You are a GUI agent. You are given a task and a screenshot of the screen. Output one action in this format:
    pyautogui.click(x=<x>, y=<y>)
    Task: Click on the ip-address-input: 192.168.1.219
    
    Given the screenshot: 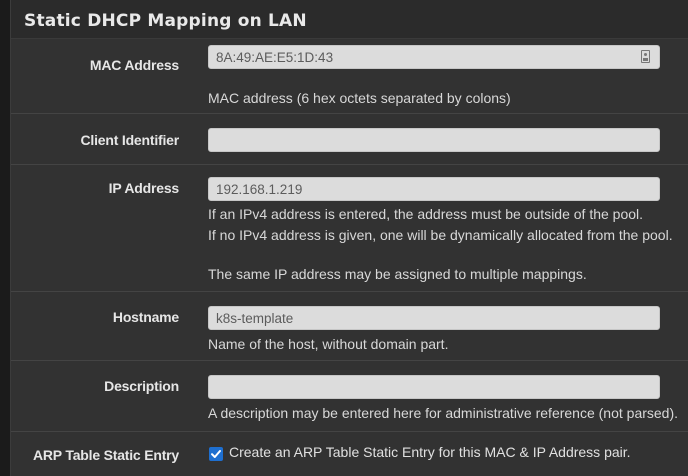 What is the action you would take?
    pyautogui.click(x=434, y=189)
    